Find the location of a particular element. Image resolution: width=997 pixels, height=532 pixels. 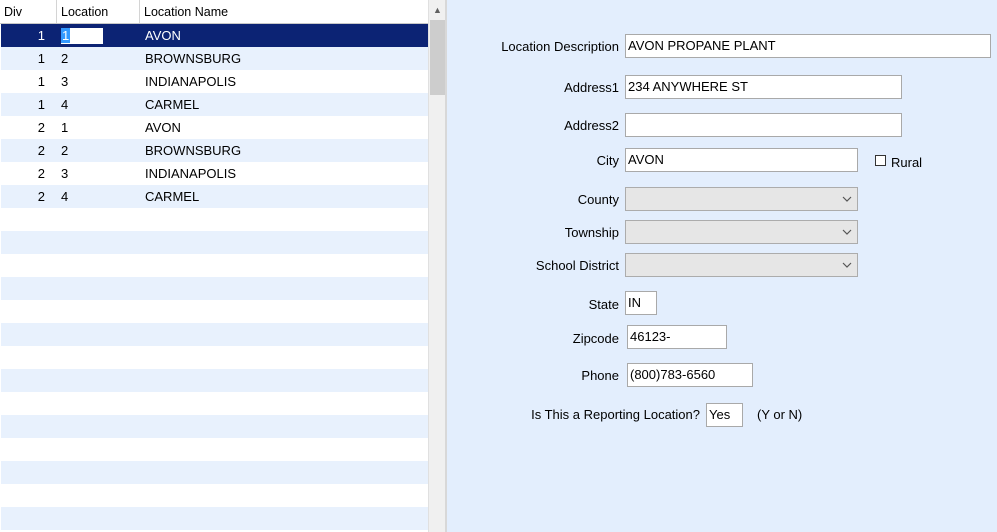

scroll-up-icon: ▲ is located at coordinates (437, 10).